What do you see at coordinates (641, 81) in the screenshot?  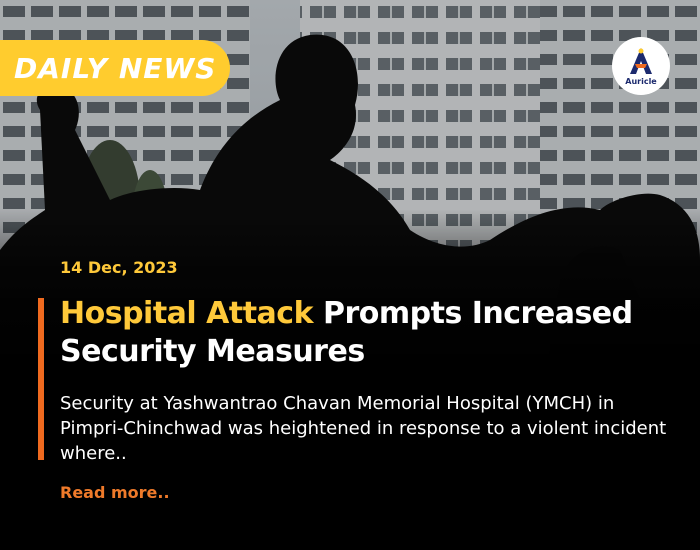 I see `logo-text: Auricle` at bounding box center [641, 81].